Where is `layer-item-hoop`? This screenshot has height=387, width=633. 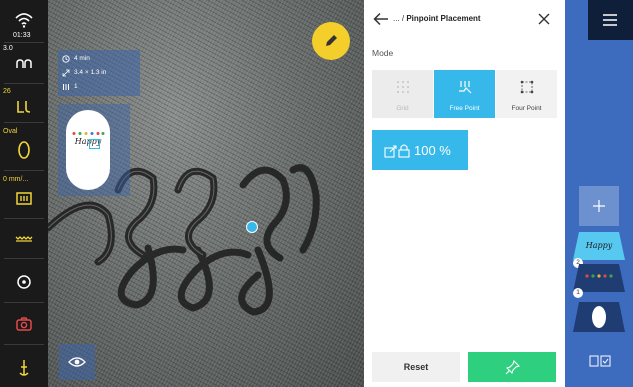 layer-item-hoop is located at coordinates (599, 317).